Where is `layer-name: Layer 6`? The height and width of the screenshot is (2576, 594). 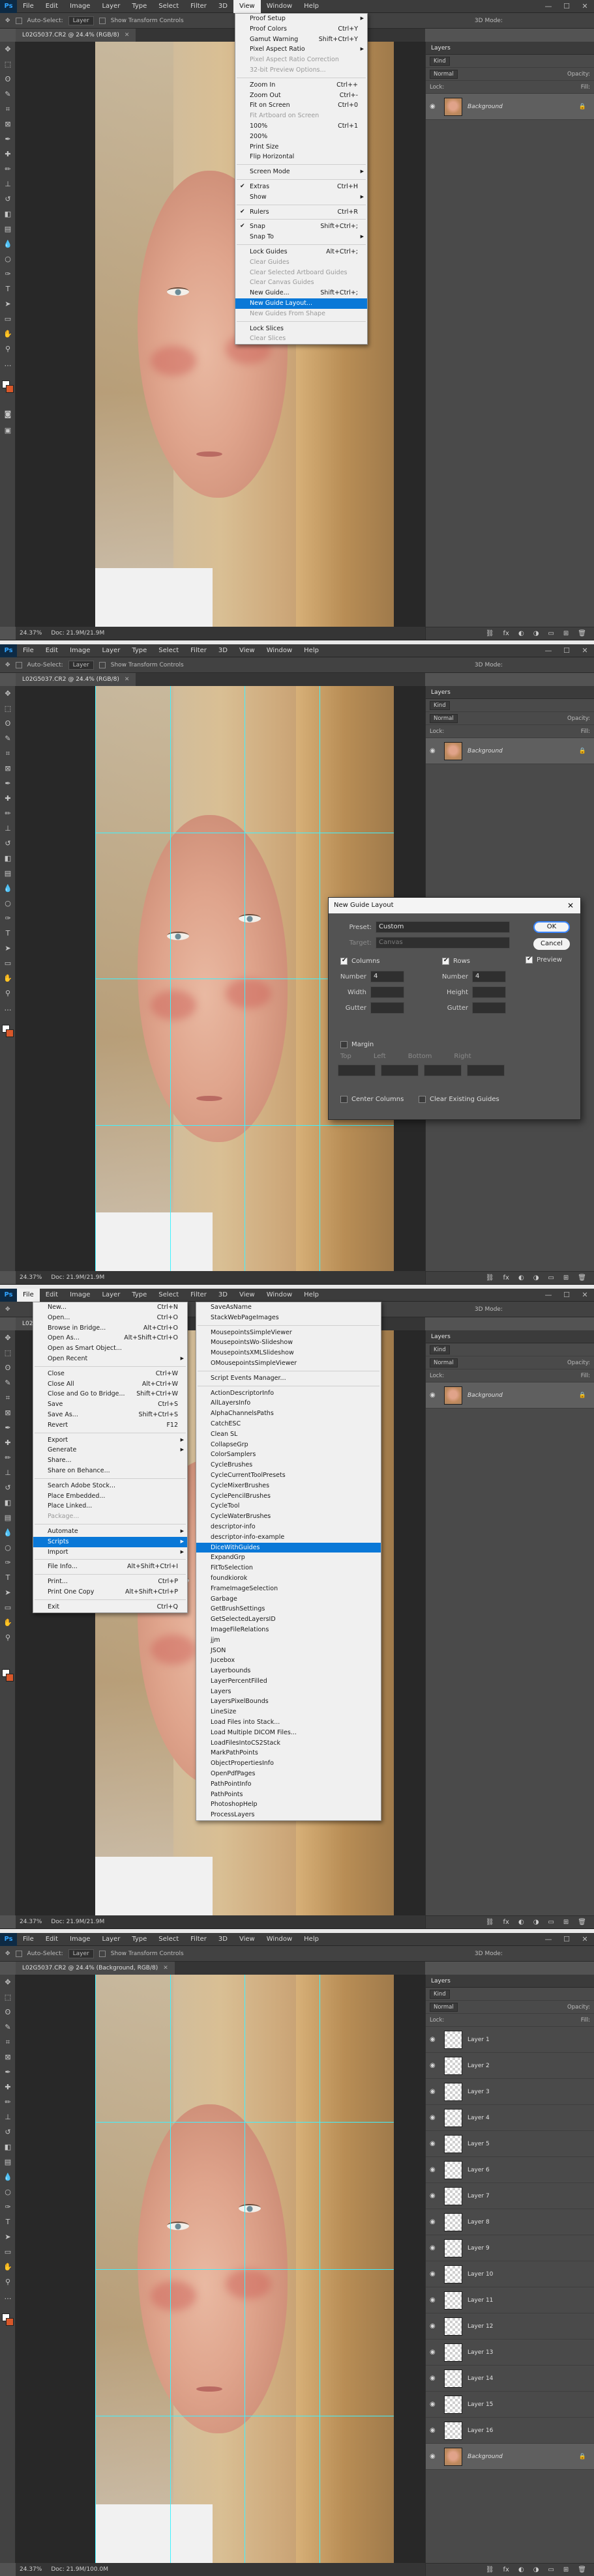 layer-name: Layer 6 is located at coordinates (479, 2170).